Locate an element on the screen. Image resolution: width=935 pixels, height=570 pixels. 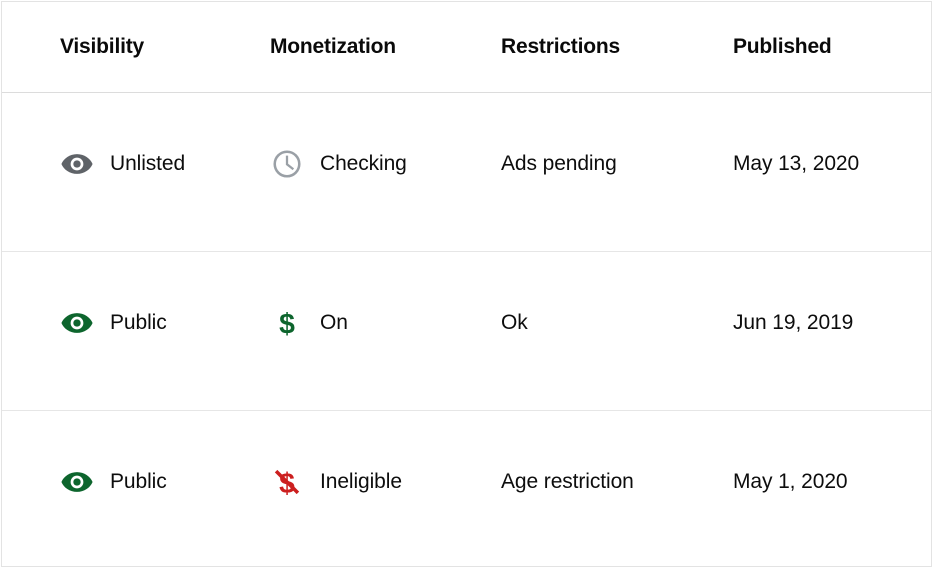
cell-published: May 1, 2020 is located at coordinates (790, 488).